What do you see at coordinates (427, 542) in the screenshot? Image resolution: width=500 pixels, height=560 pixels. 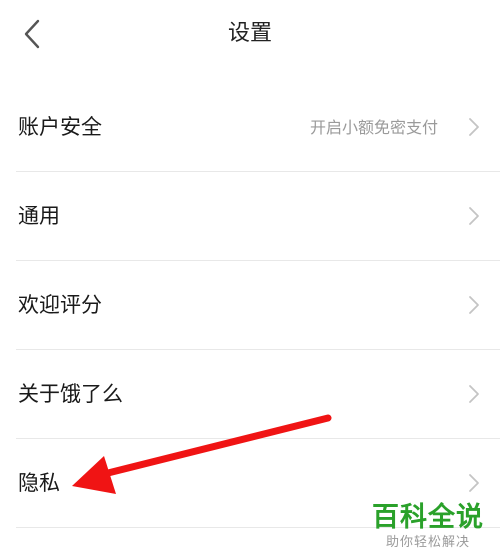 I see `watermark-subtitle: 助你轻松解决` at bounding box center [427, 542].